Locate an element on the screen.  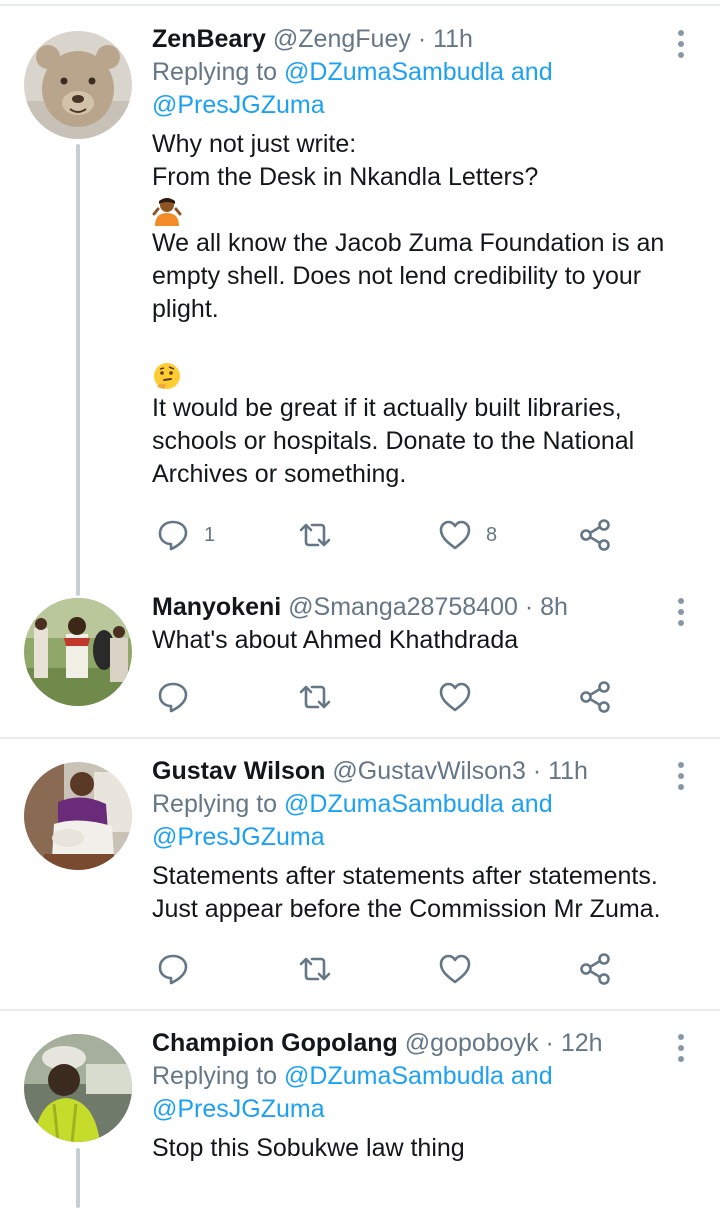
reply-button: 1 is located at coordinates (185, 535).